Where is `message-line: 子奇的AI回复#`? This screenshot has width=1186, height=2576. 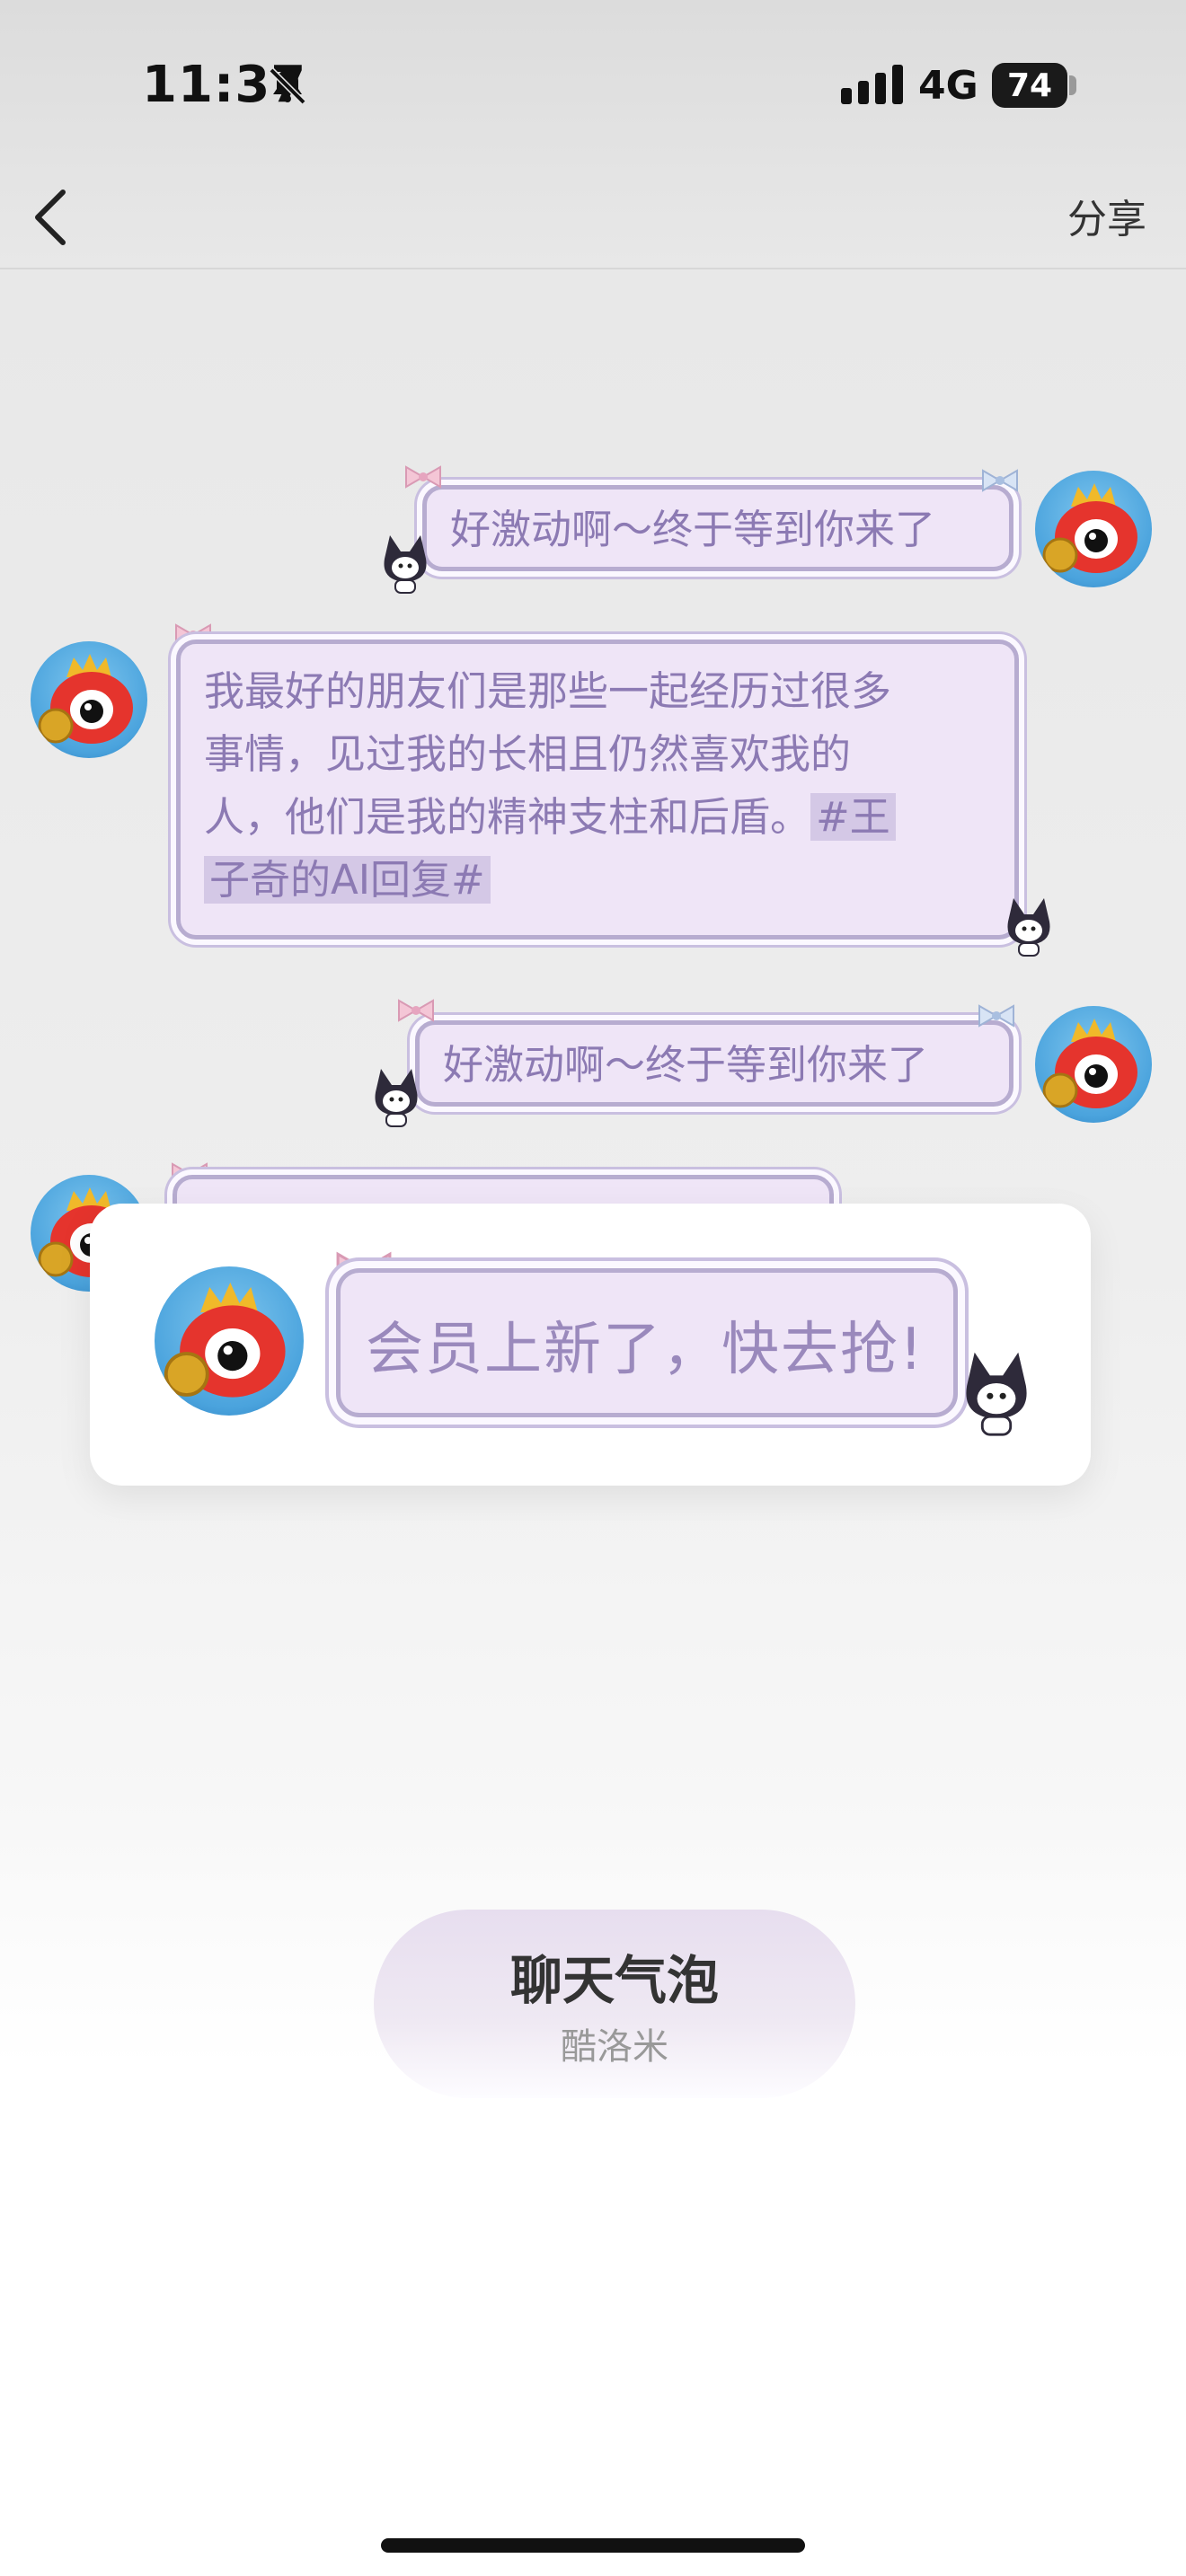
message-line: 子奇的AI回复# is located at coordinates (608, 880).